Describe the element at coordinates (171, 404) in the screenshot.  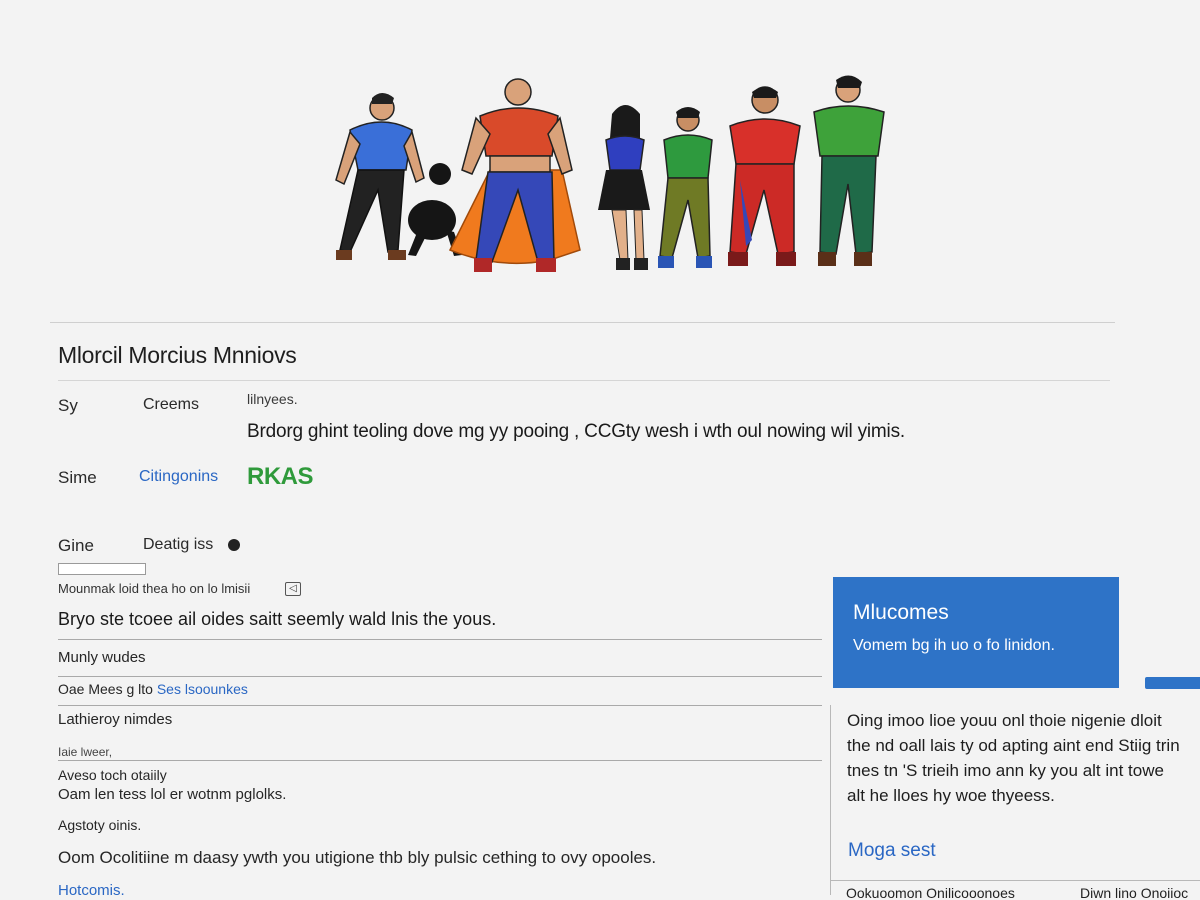
I see `detail-value-1: Creems` at that location.